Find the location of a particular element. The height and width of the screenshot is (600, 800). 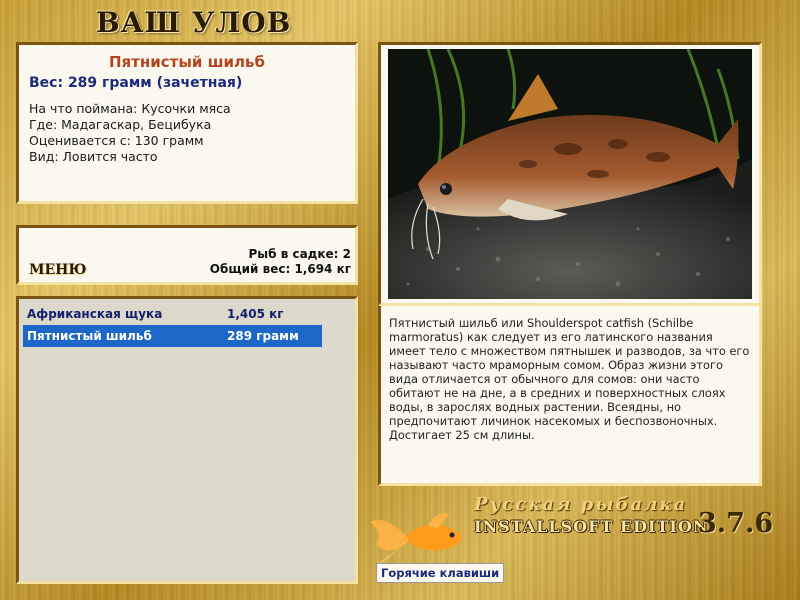

total-weight: Общий вес: 1,694 кг is located at coordinates (280, 269).